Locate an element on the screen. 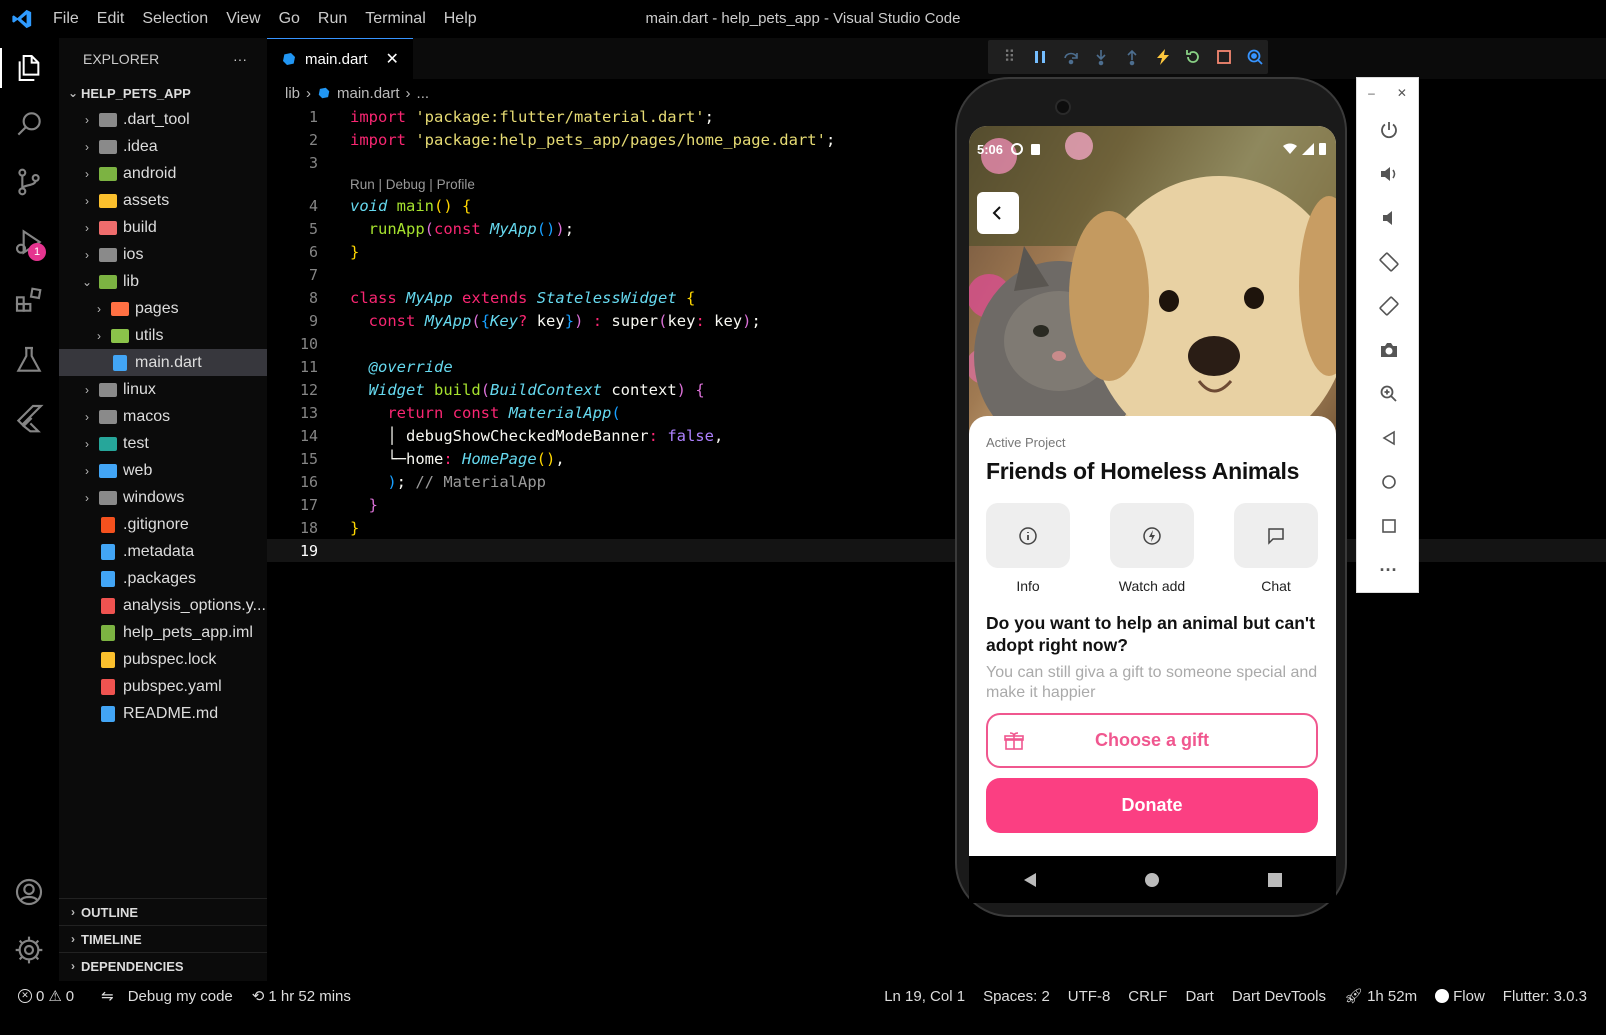  tree-item: pubspec.lock is located at coordinates (163, 659).